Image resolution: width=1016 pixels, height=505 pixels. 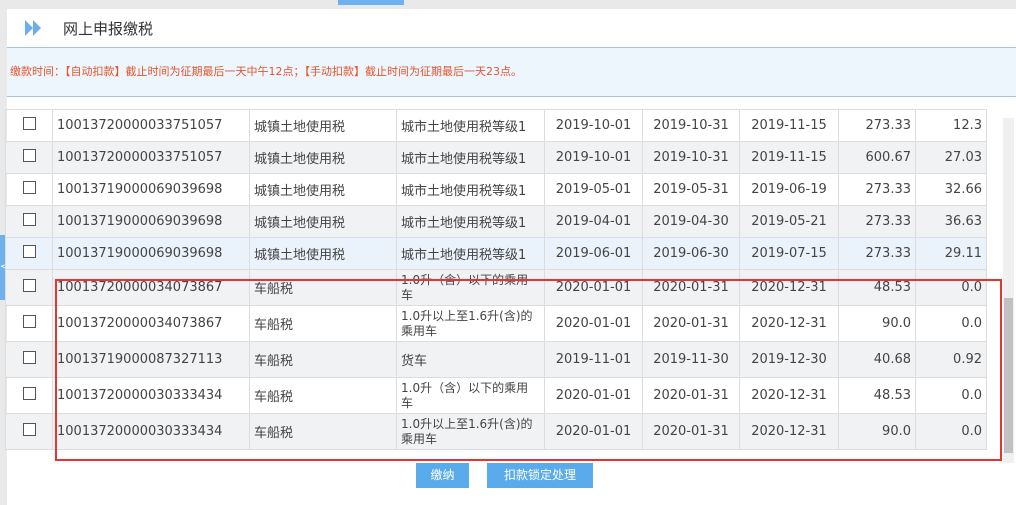 I want to click on page-header: 网上申报缴税, so click(x=511, y=28).